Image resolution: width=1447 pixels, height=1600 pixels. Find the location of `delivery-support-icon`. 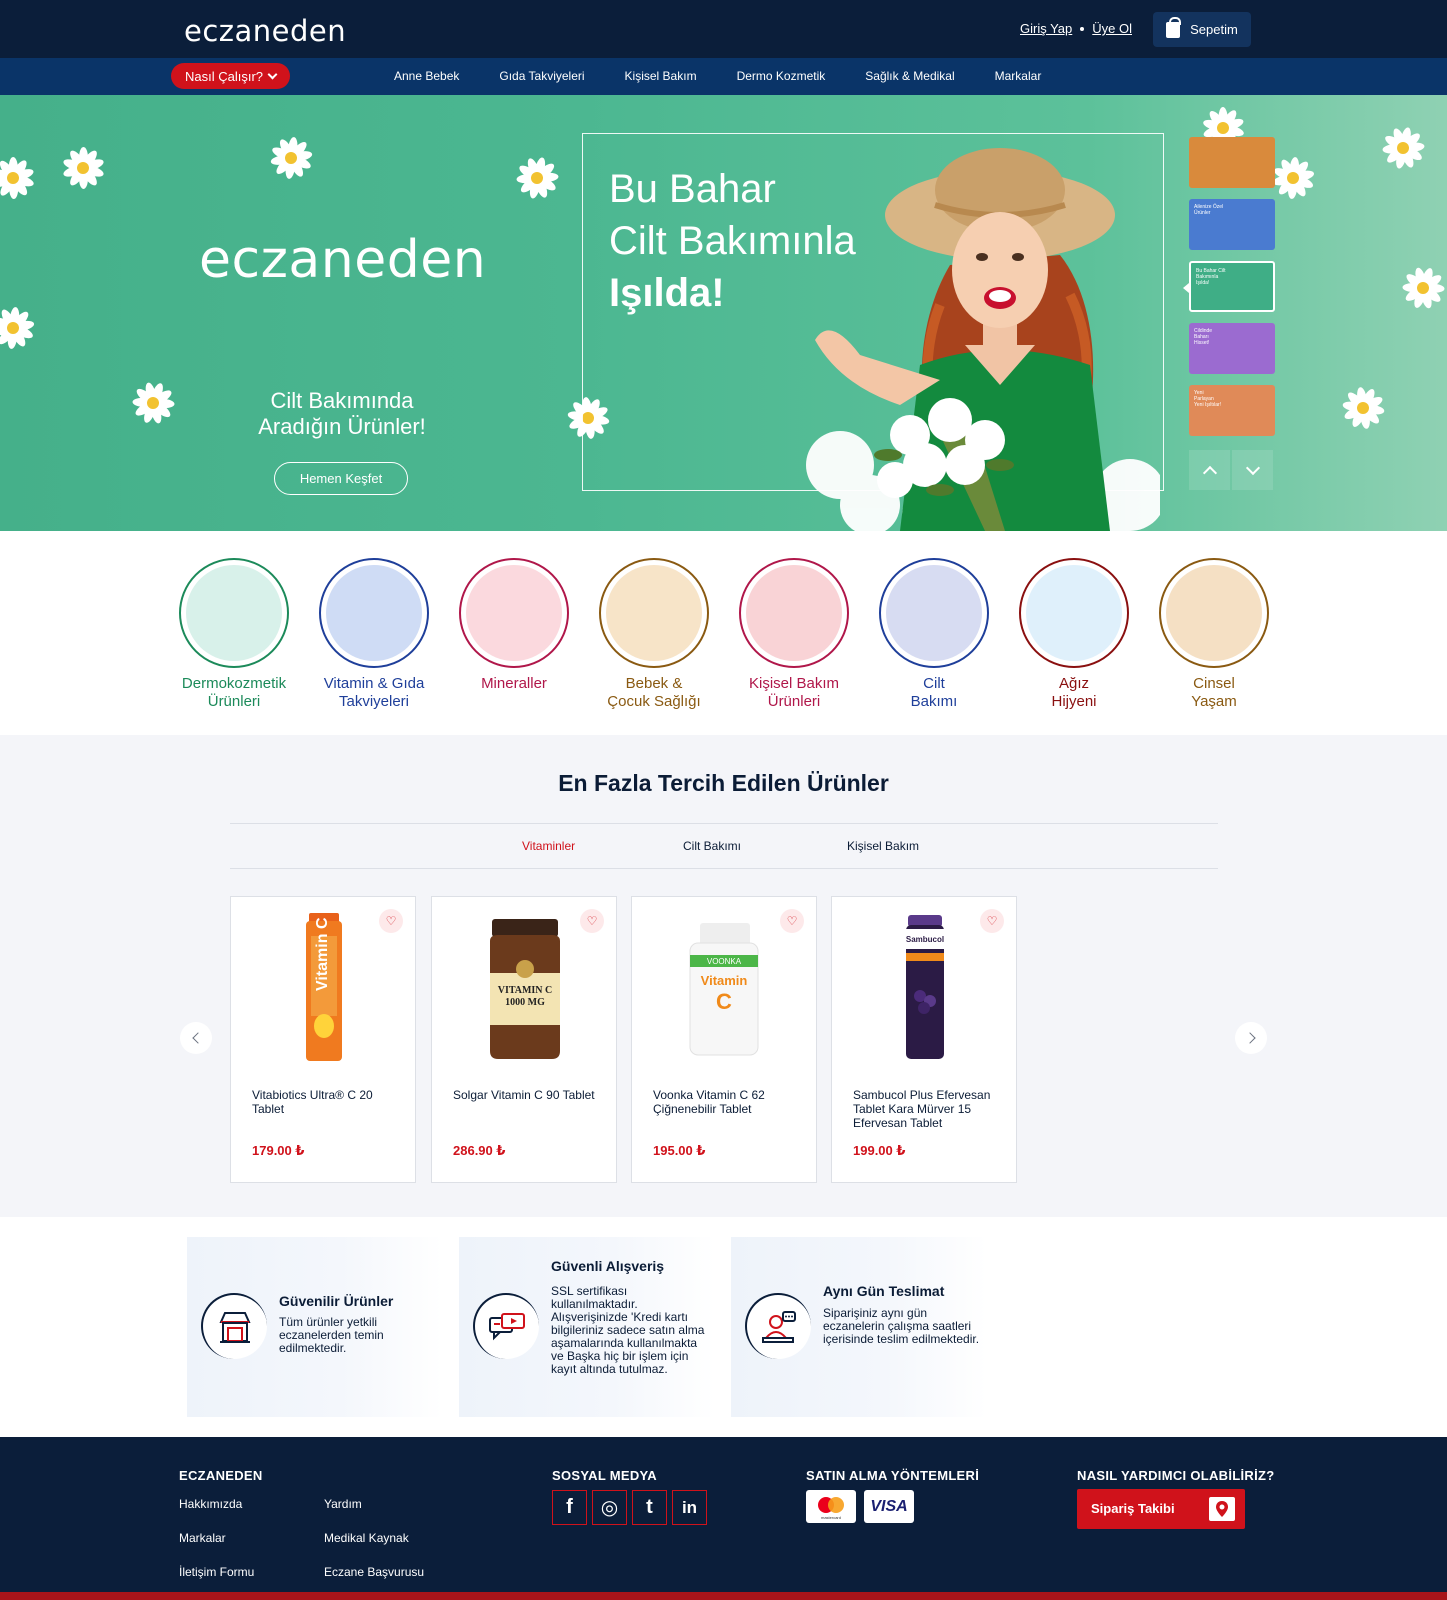

delivery-support-icon is located at coordinates (778, 1326).